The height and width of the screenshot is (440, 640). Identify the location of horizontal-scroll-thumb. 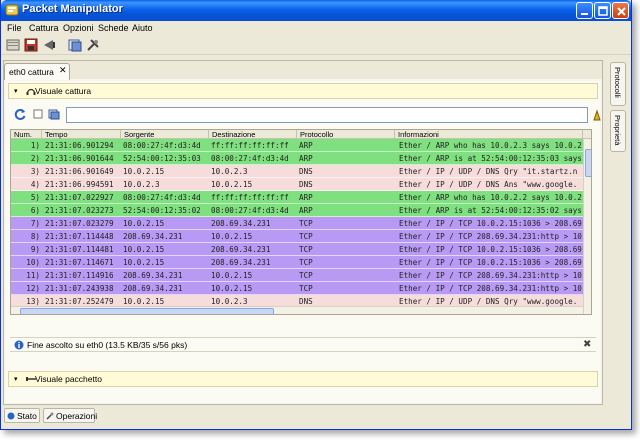
(147, 311).